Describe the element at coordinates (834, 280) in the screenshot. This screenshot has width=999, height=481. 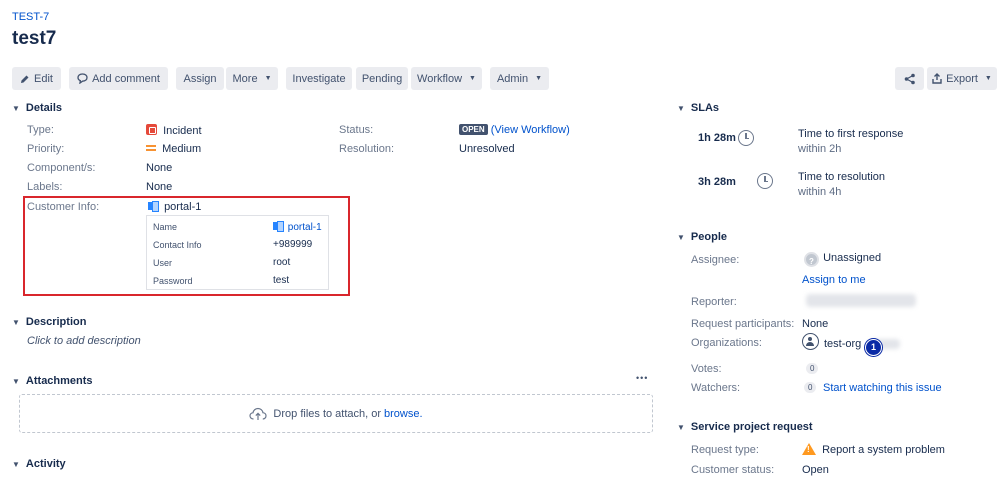
I see `assign-to-me-link: Assign to me` at that location.